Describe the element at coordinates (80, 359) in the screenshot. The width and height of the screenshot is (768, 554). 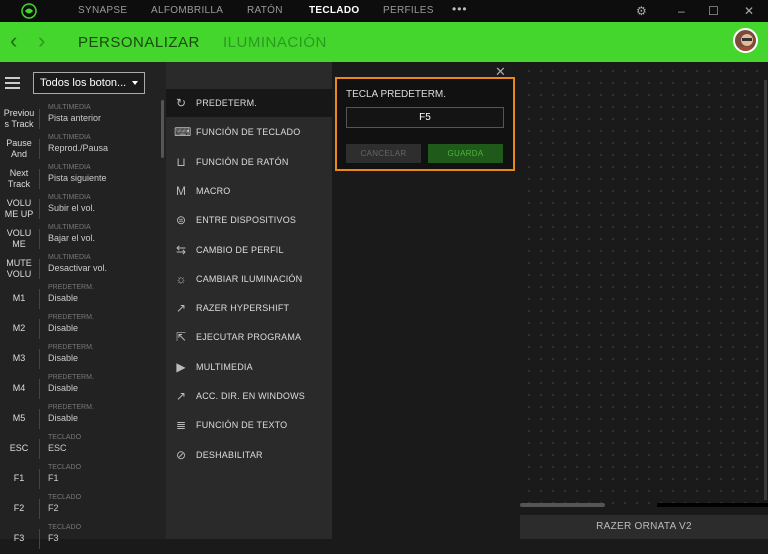
I see `key-row: M3 PREDETERM. Disable` at that location.